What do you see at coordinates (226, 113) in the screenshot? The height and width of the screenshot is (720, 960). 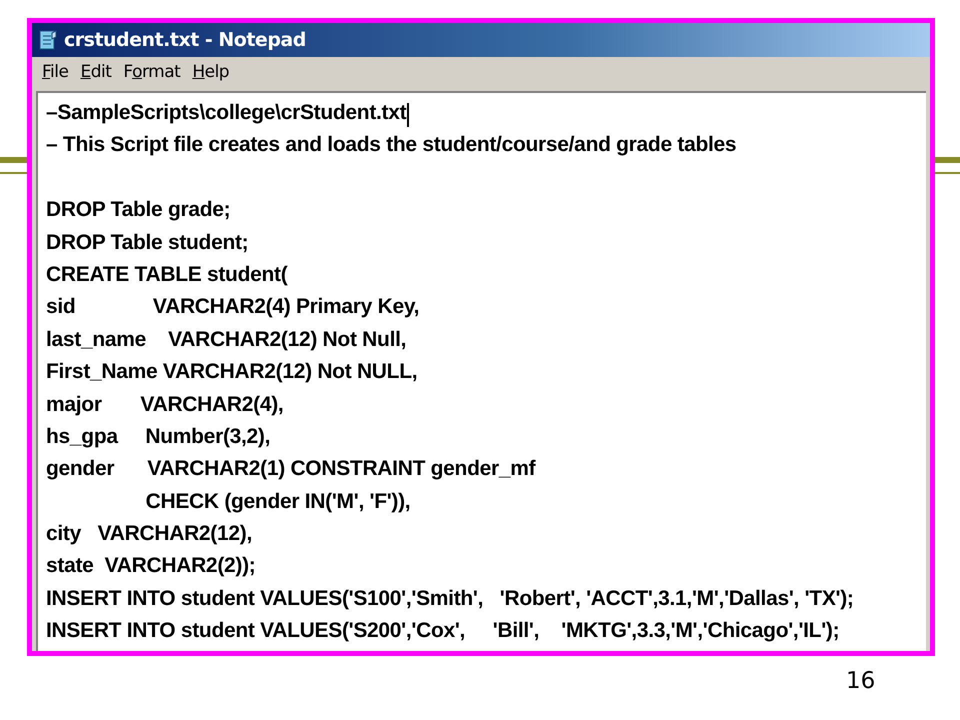 I see `code-line: –SampleScripts\college\crStudent.txt` at bounding box center [226, 113].